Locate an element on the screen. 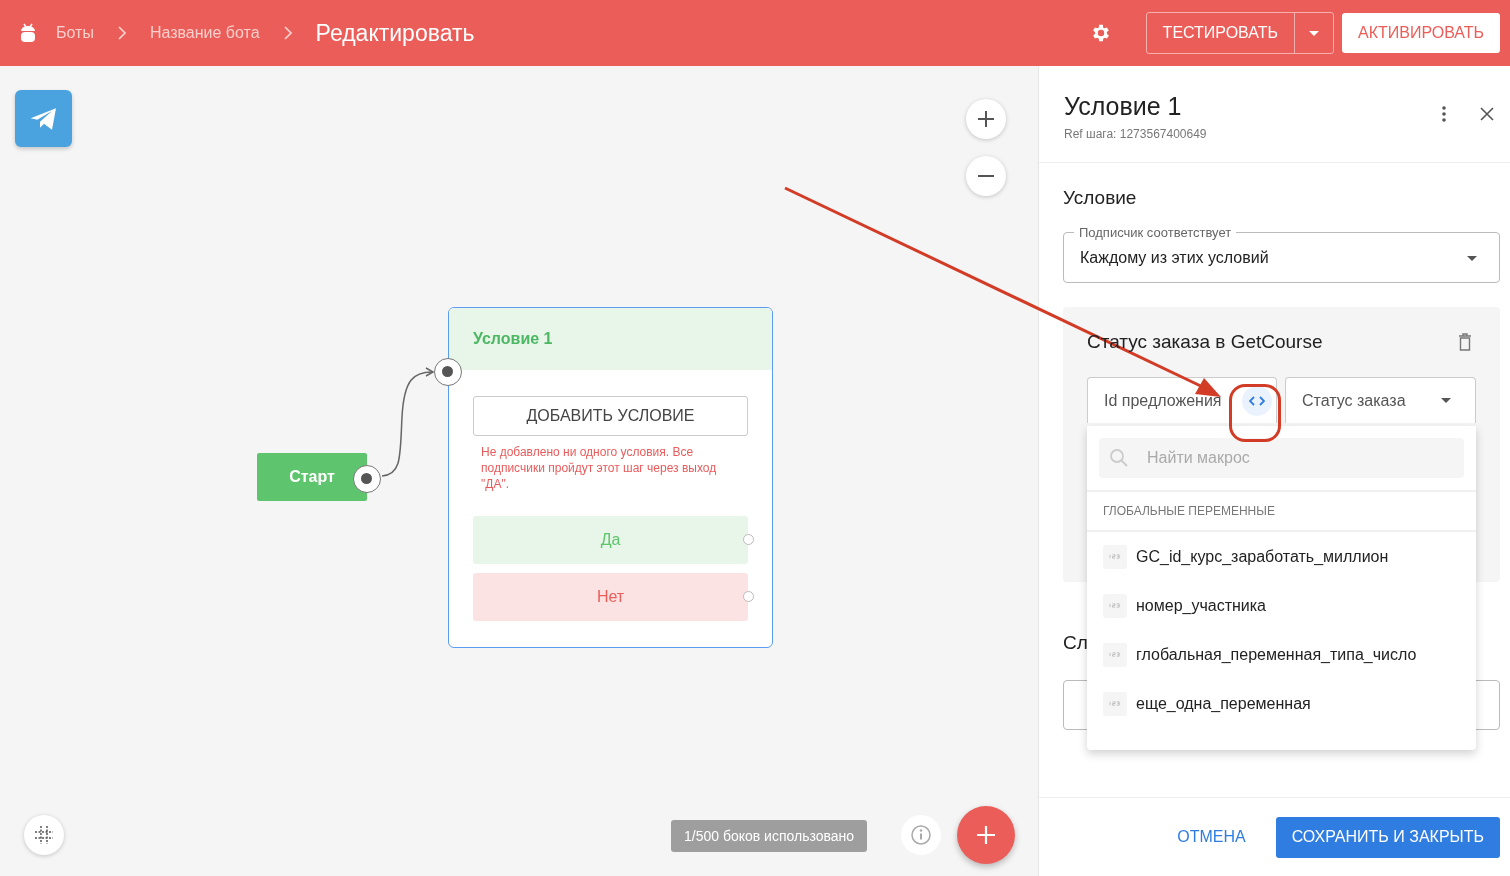 This screenshot has width=1510, height=876. warning-text: Не добавлено ни одного условия. Все подписчики пройдут этот шаг через выход "ДА". is located at coordinates (599, 468).